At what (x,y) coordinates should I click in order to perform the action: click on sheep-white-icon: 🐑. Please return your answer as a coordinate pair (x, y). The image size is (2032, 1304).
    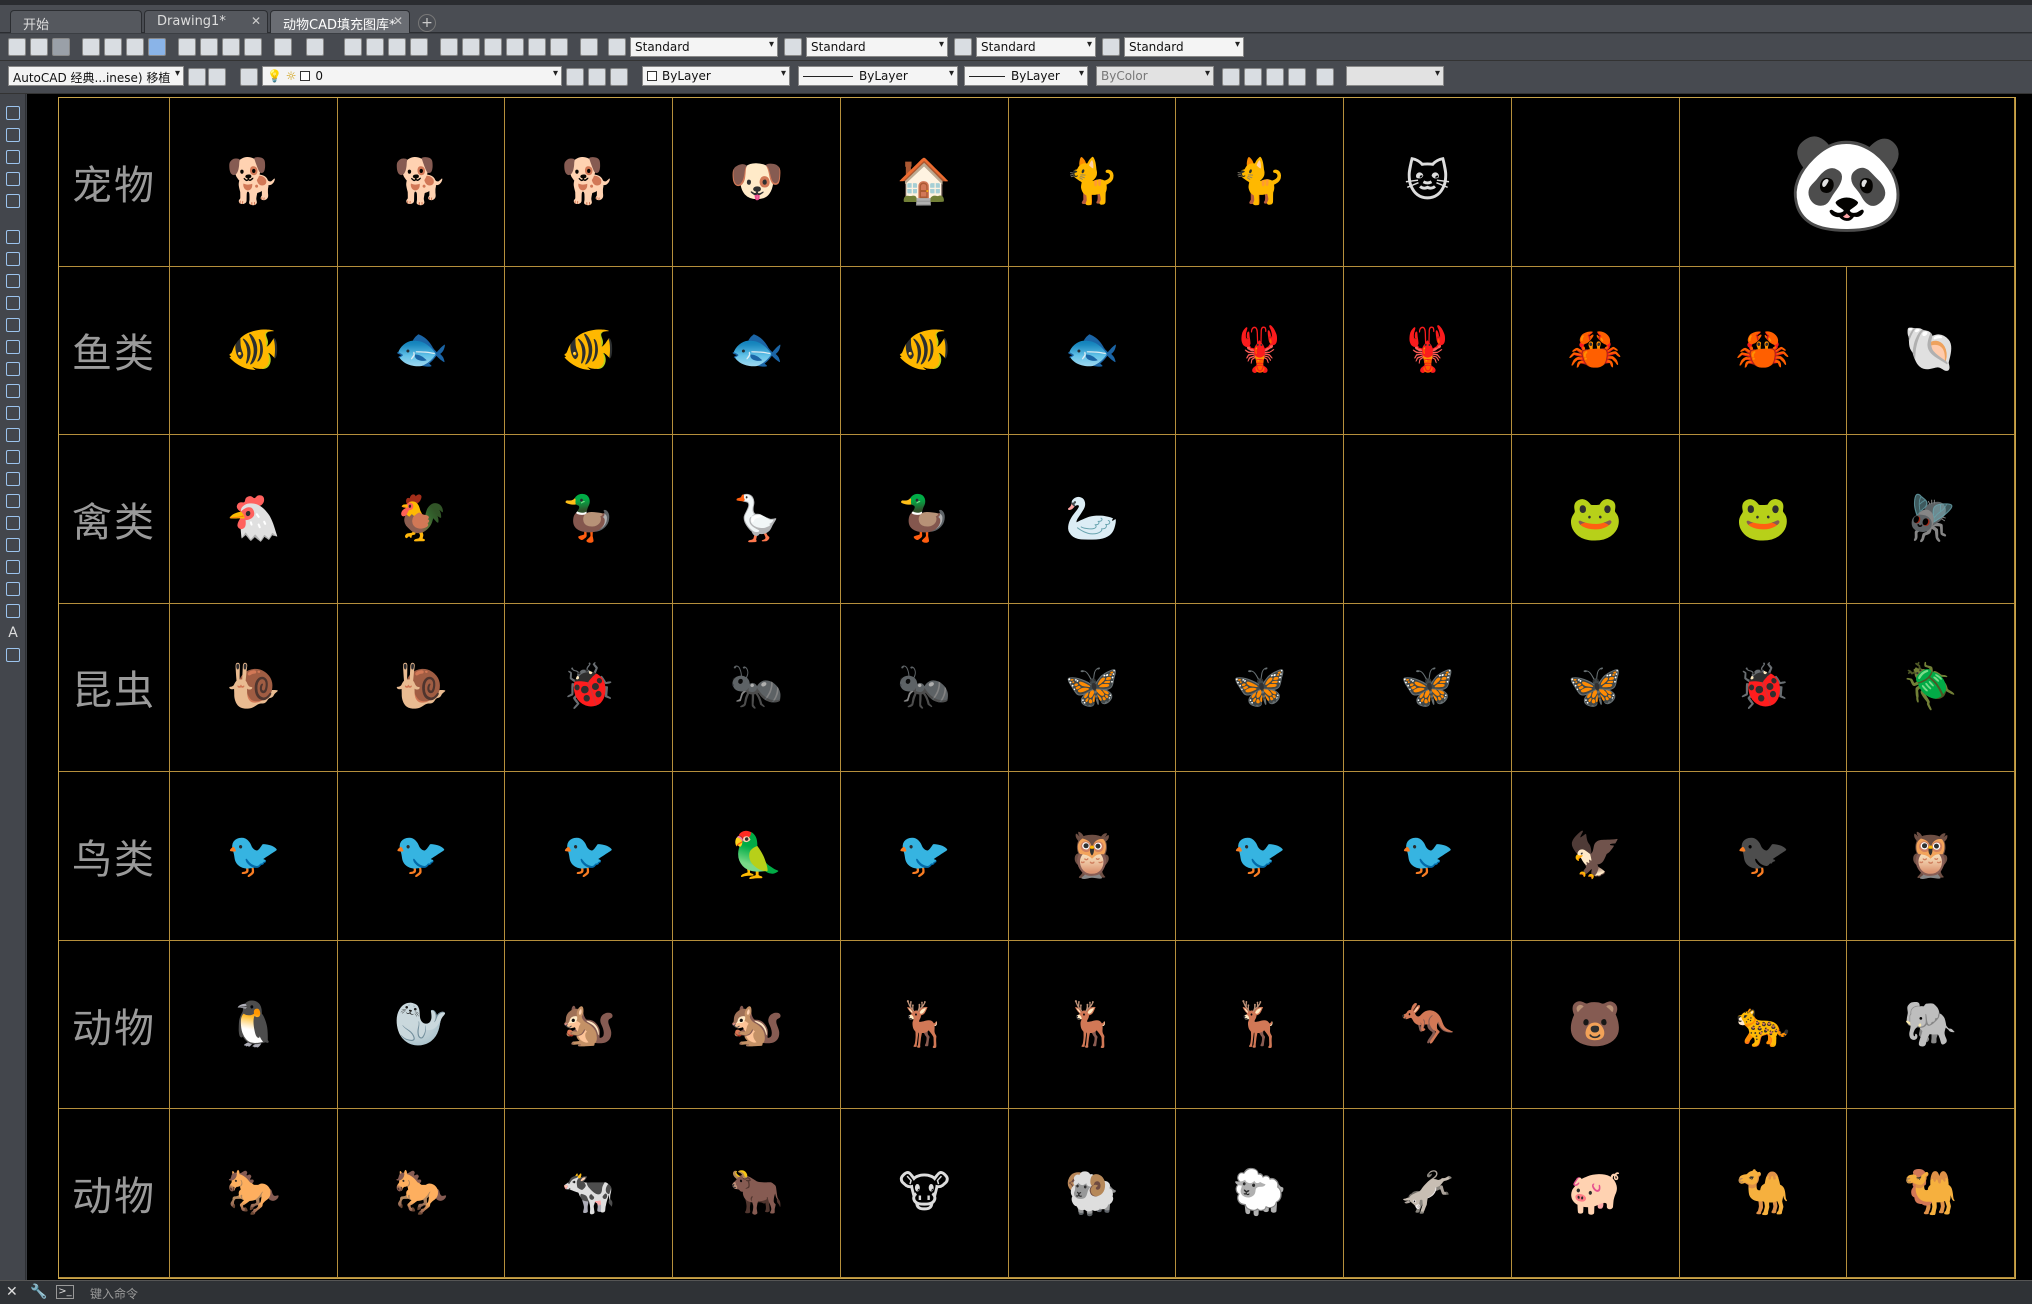
    Looking at the image, I should click on (1259, 1193).